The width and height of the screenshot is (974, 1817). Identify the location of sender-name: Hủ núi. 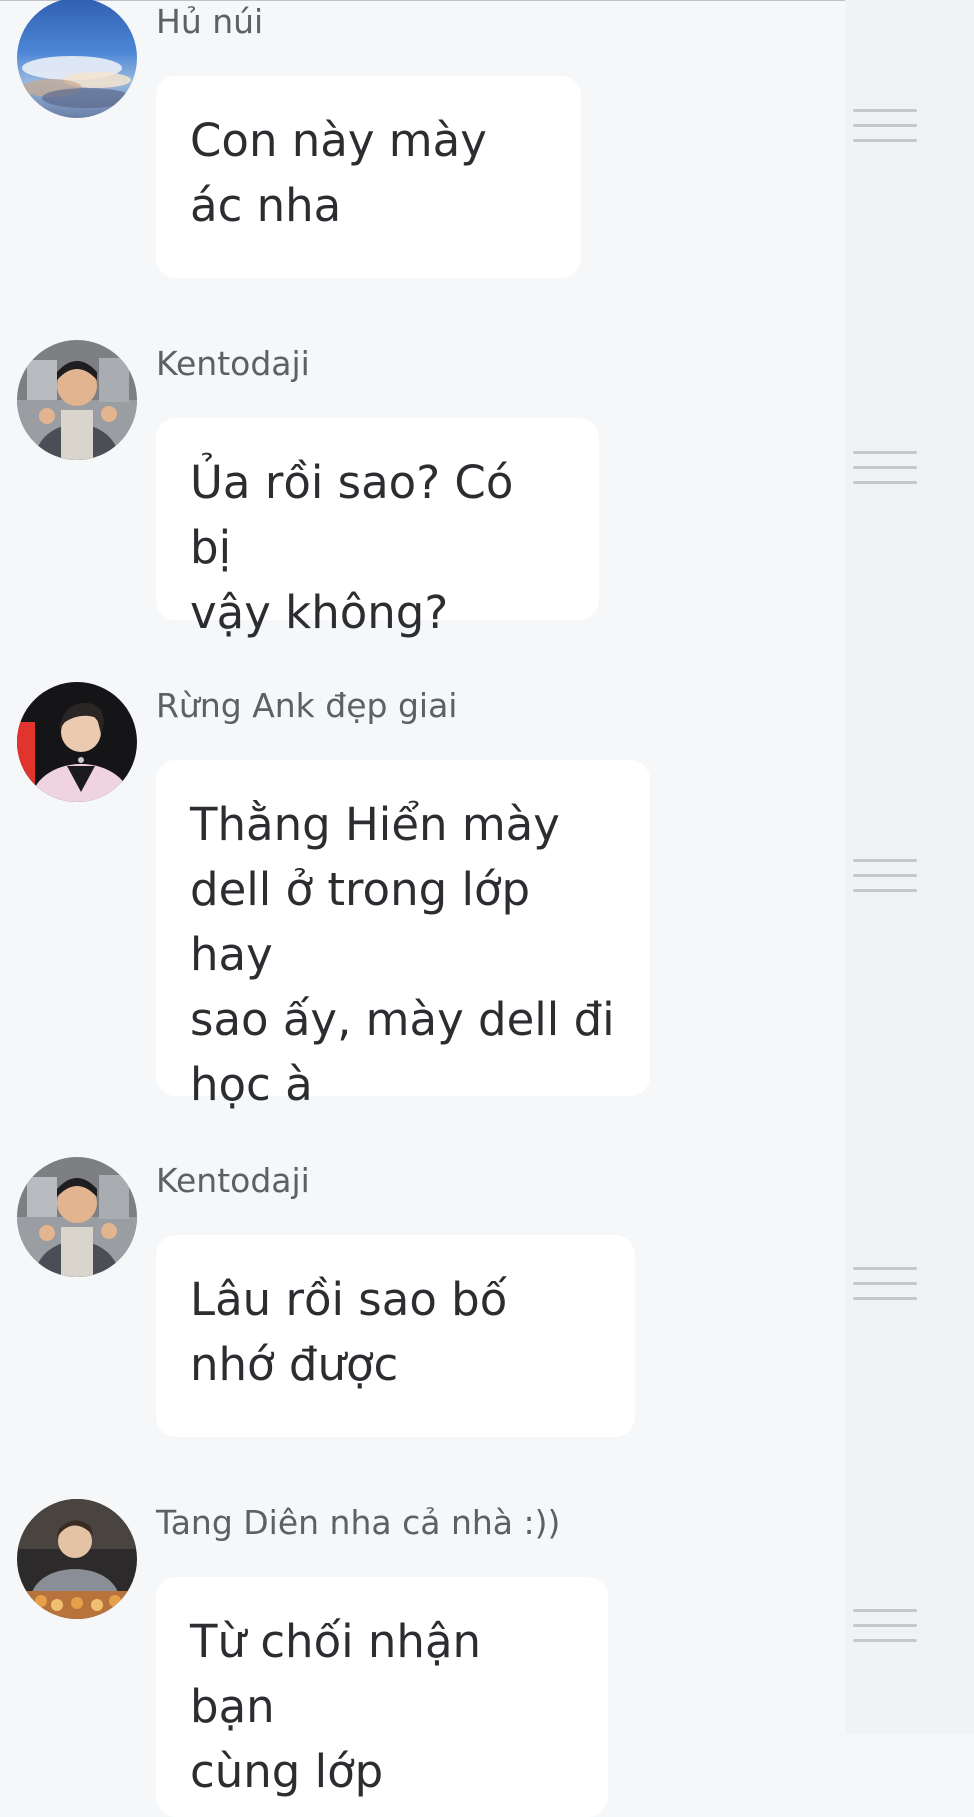
(210, 21).